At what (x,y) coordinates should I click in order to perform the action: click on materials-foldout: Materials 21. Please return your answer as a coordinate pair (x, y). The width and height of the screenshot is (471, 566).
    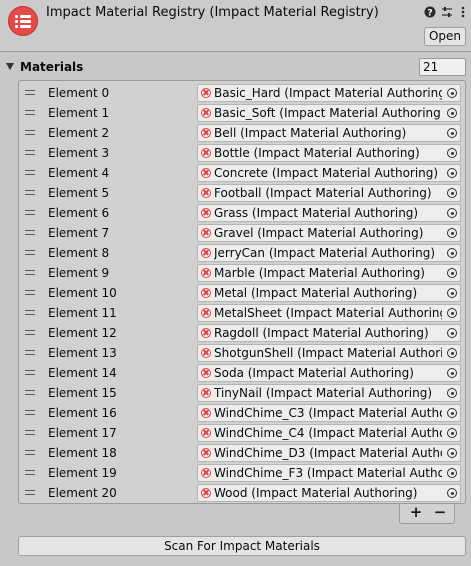
    Looking at the image, I should click on (235, 68).